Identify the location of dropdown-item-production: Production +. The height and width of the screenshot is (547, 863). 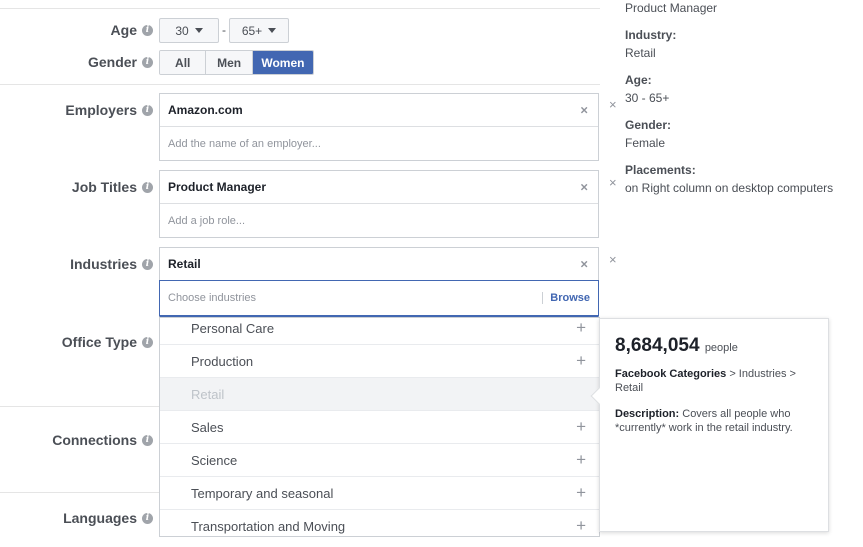
(379, 361).